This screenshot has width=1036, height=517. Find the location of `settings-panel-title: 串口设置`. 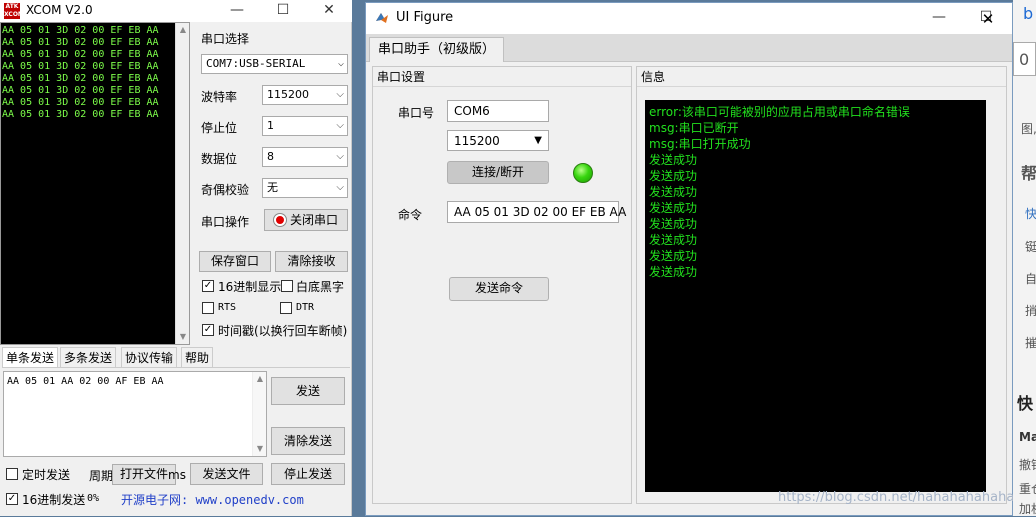

settings-panel-title: 串口设置 is located at coordinates (502, 77).